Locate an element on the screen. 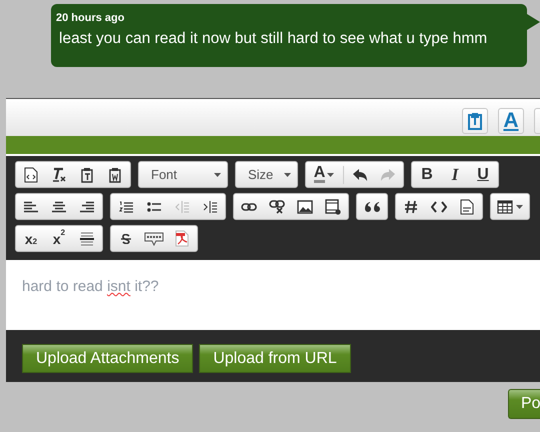  format-button: B is located at coordinates (427, 174).